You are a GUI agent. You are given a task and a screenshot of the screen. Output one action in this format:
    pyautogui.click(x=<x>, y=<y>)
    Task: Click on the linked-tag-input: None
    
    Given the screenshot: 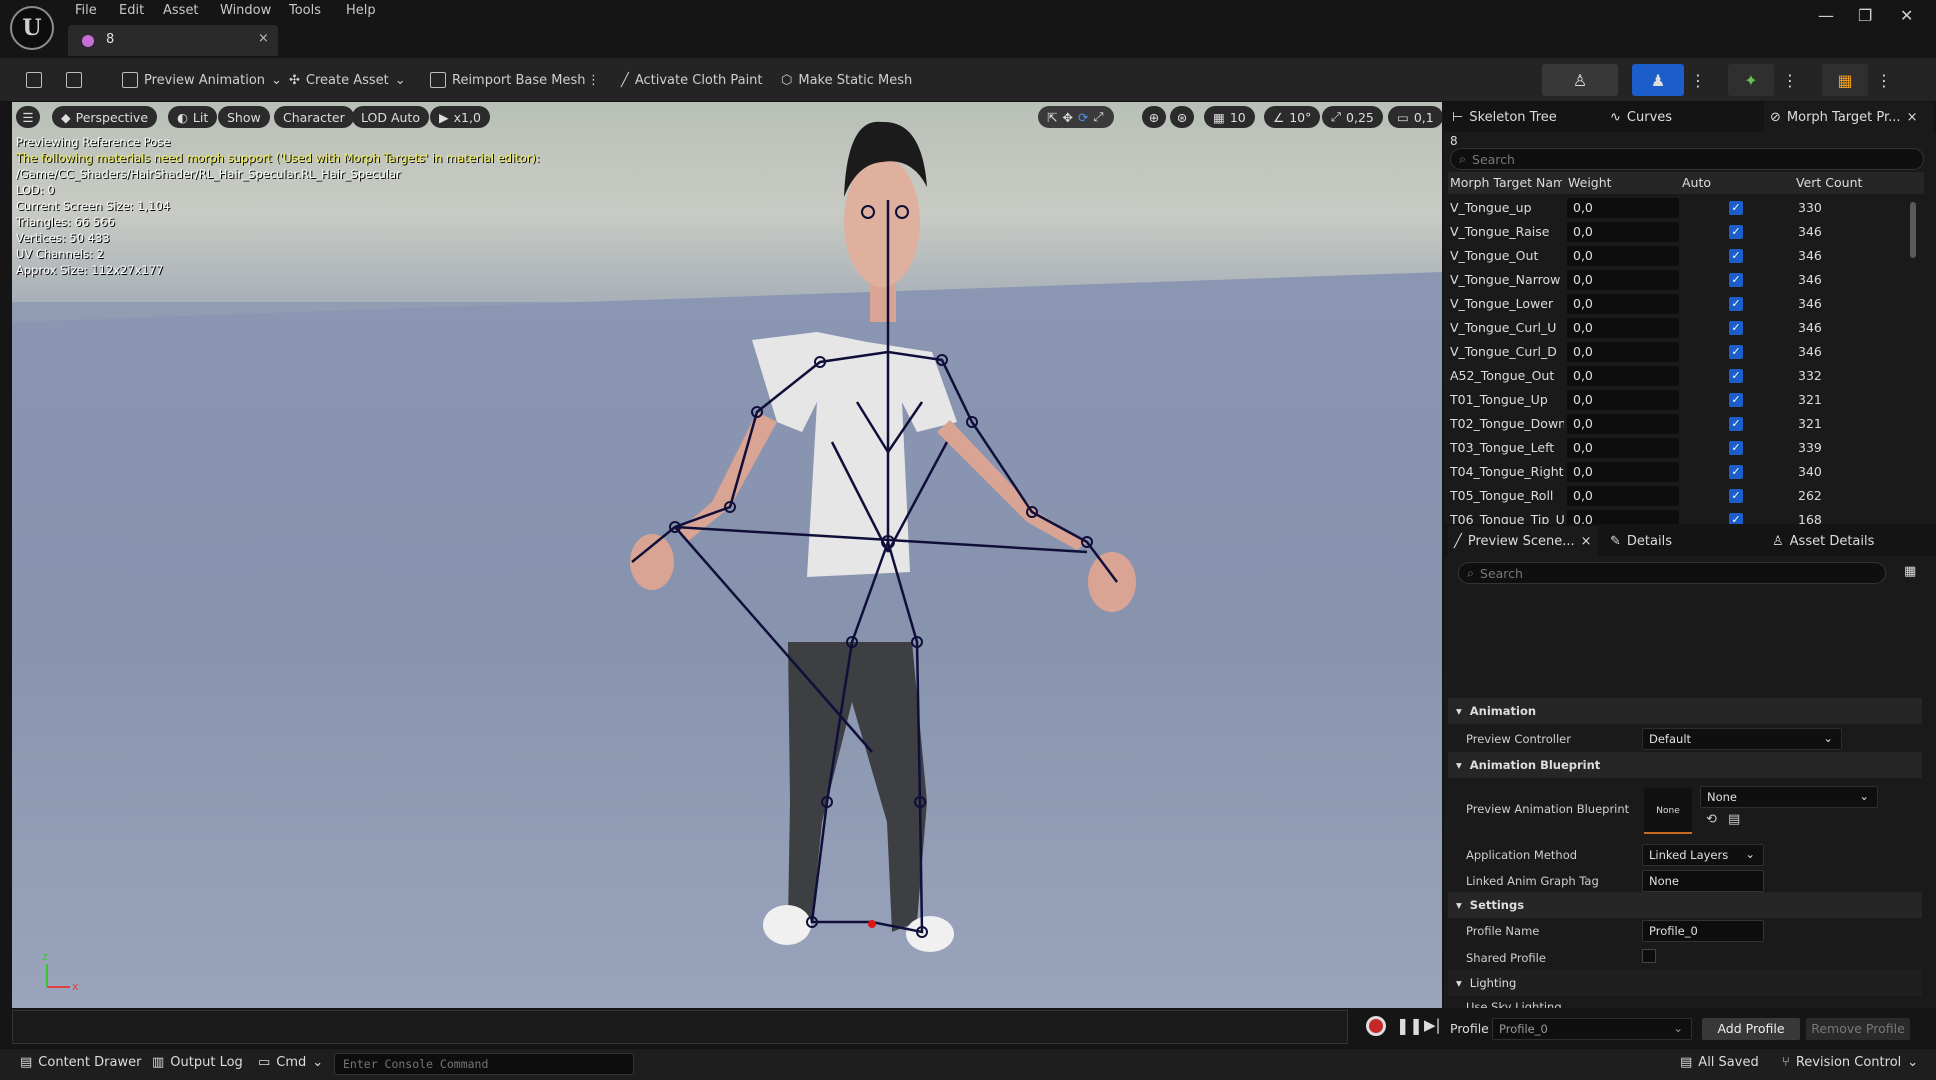 What is the action you would take?
    pyautogui.click(x=1703, y=881)
    